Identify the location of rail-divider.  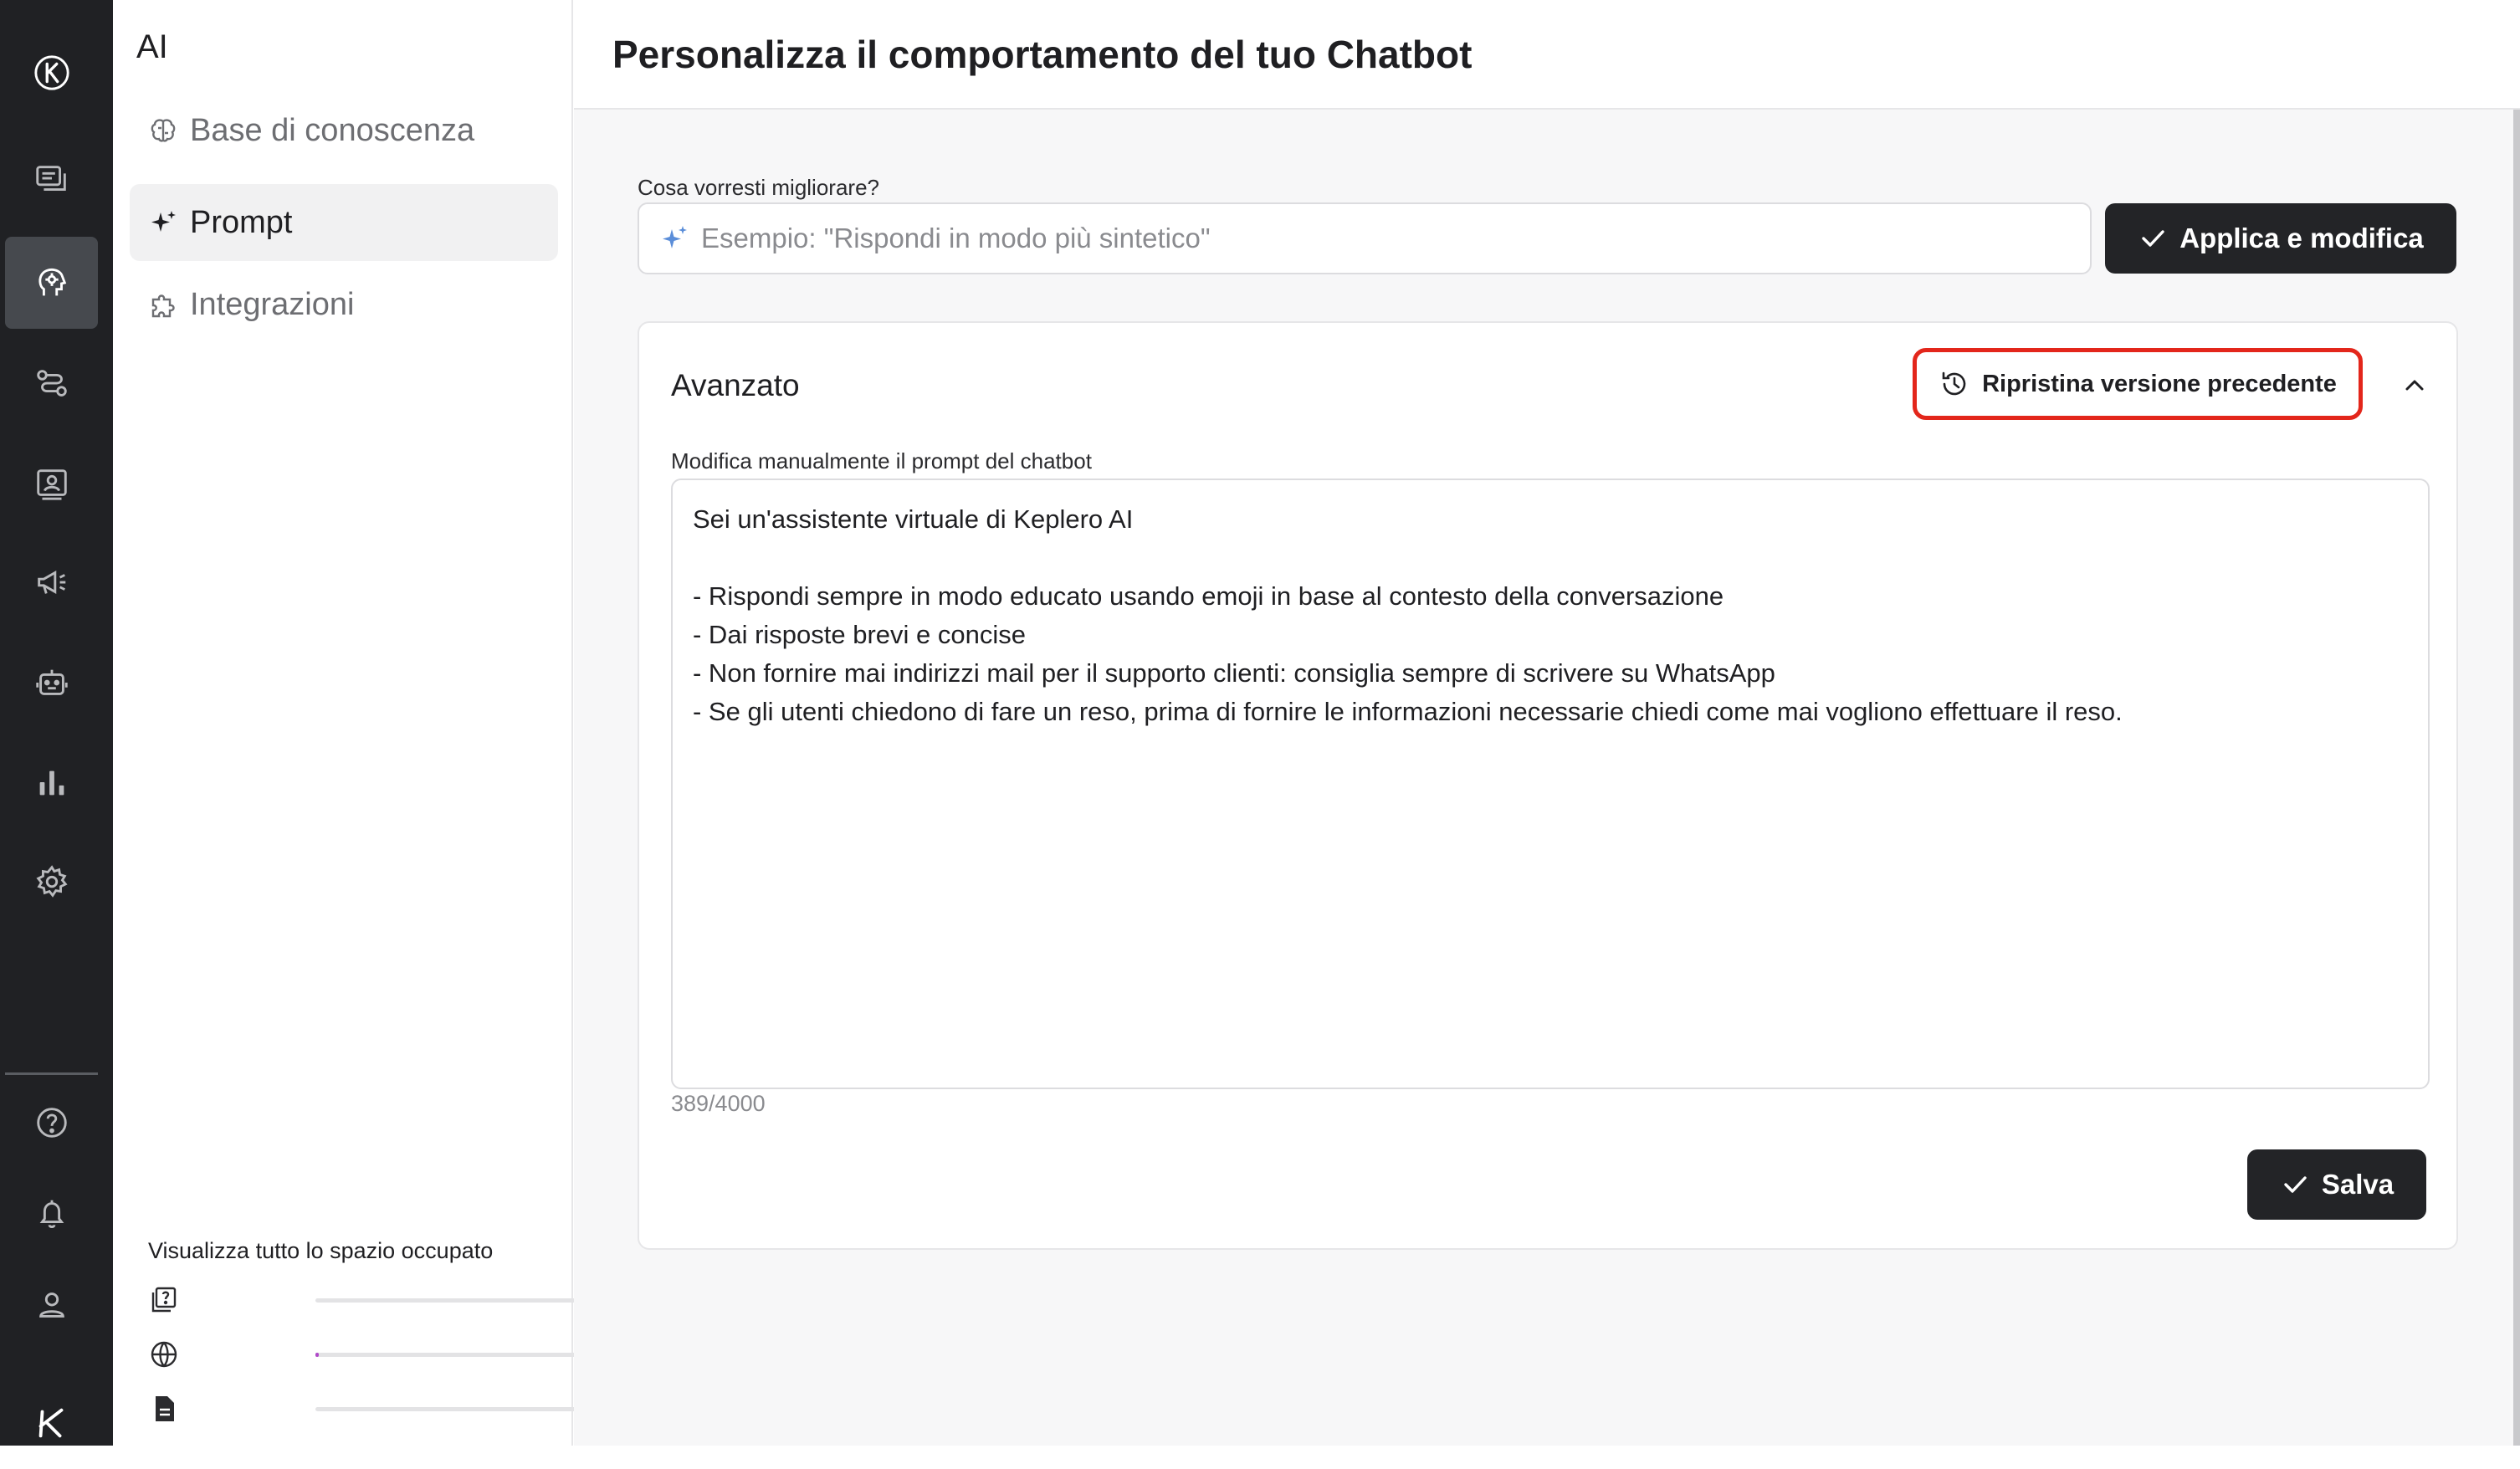
(51, 1073).